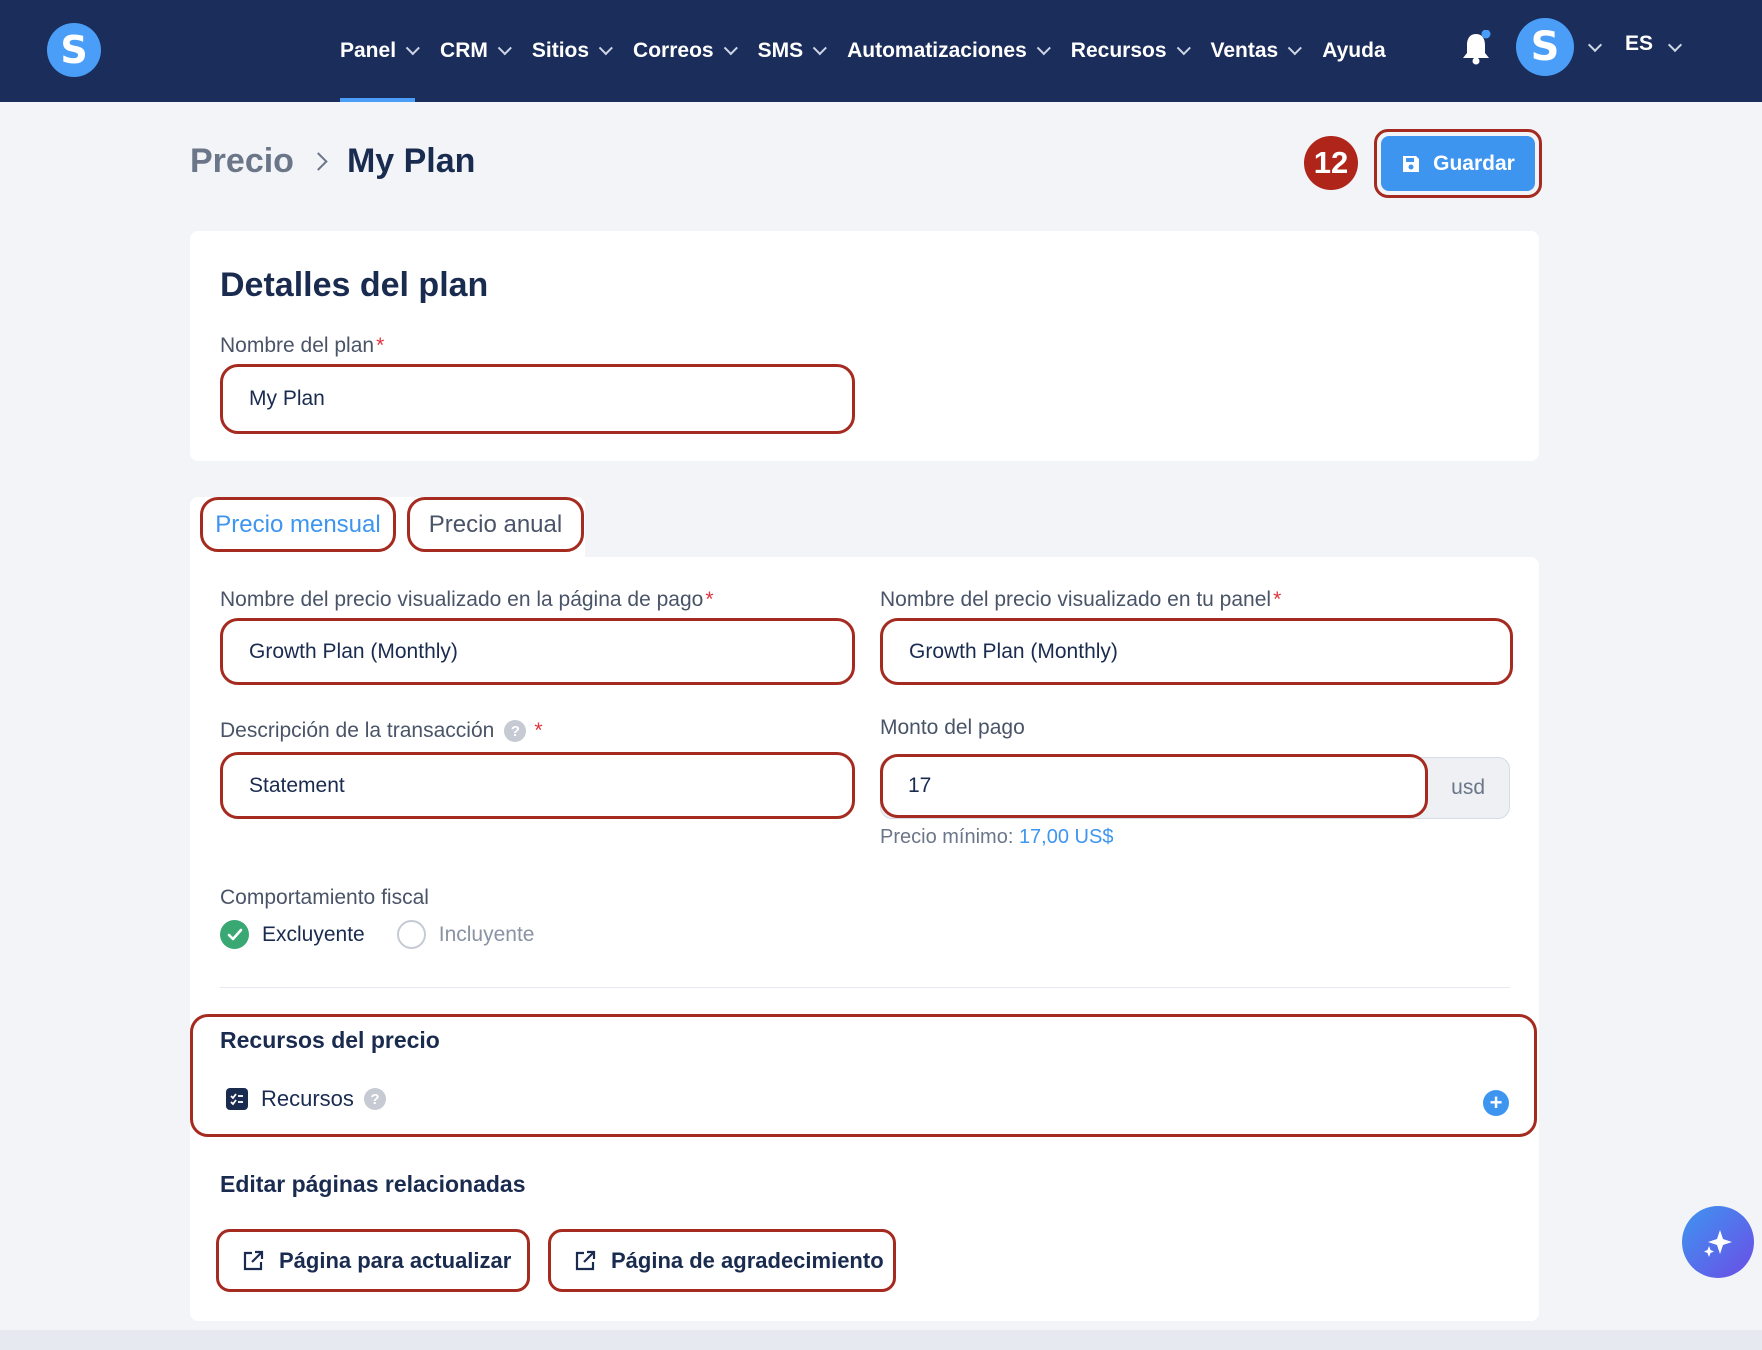 This screenshot has width=1762, height=1350. I want to click on chevron-right-icon, so click(318, 161).